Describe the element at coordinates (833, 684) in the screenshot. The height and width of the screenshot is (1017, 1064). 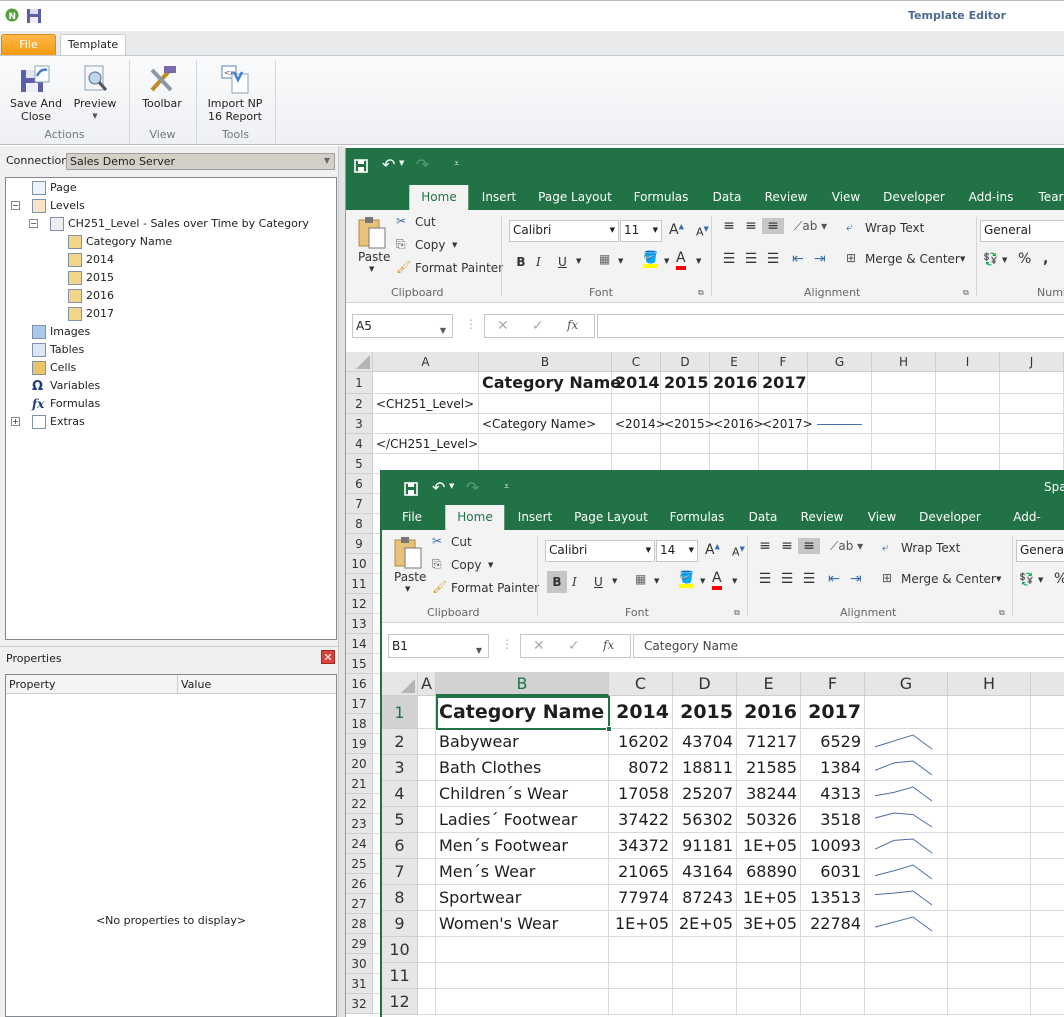
I see `column-header: F` at that location.